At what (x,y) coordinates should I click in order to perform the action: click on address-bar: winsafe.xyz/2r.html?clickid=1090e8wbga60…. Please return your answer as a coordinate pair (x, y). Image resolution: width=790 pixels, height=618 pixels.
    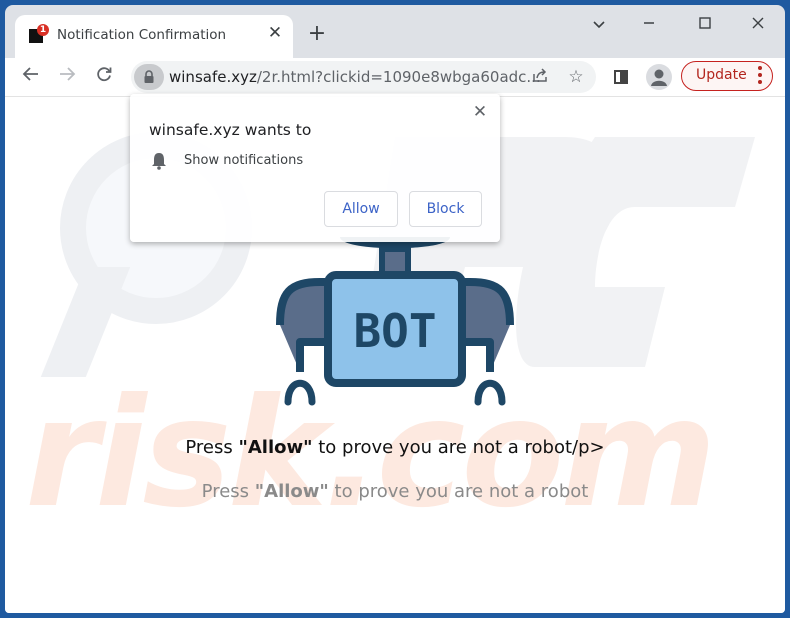
    Looking at the image, I should click on (363, 77).